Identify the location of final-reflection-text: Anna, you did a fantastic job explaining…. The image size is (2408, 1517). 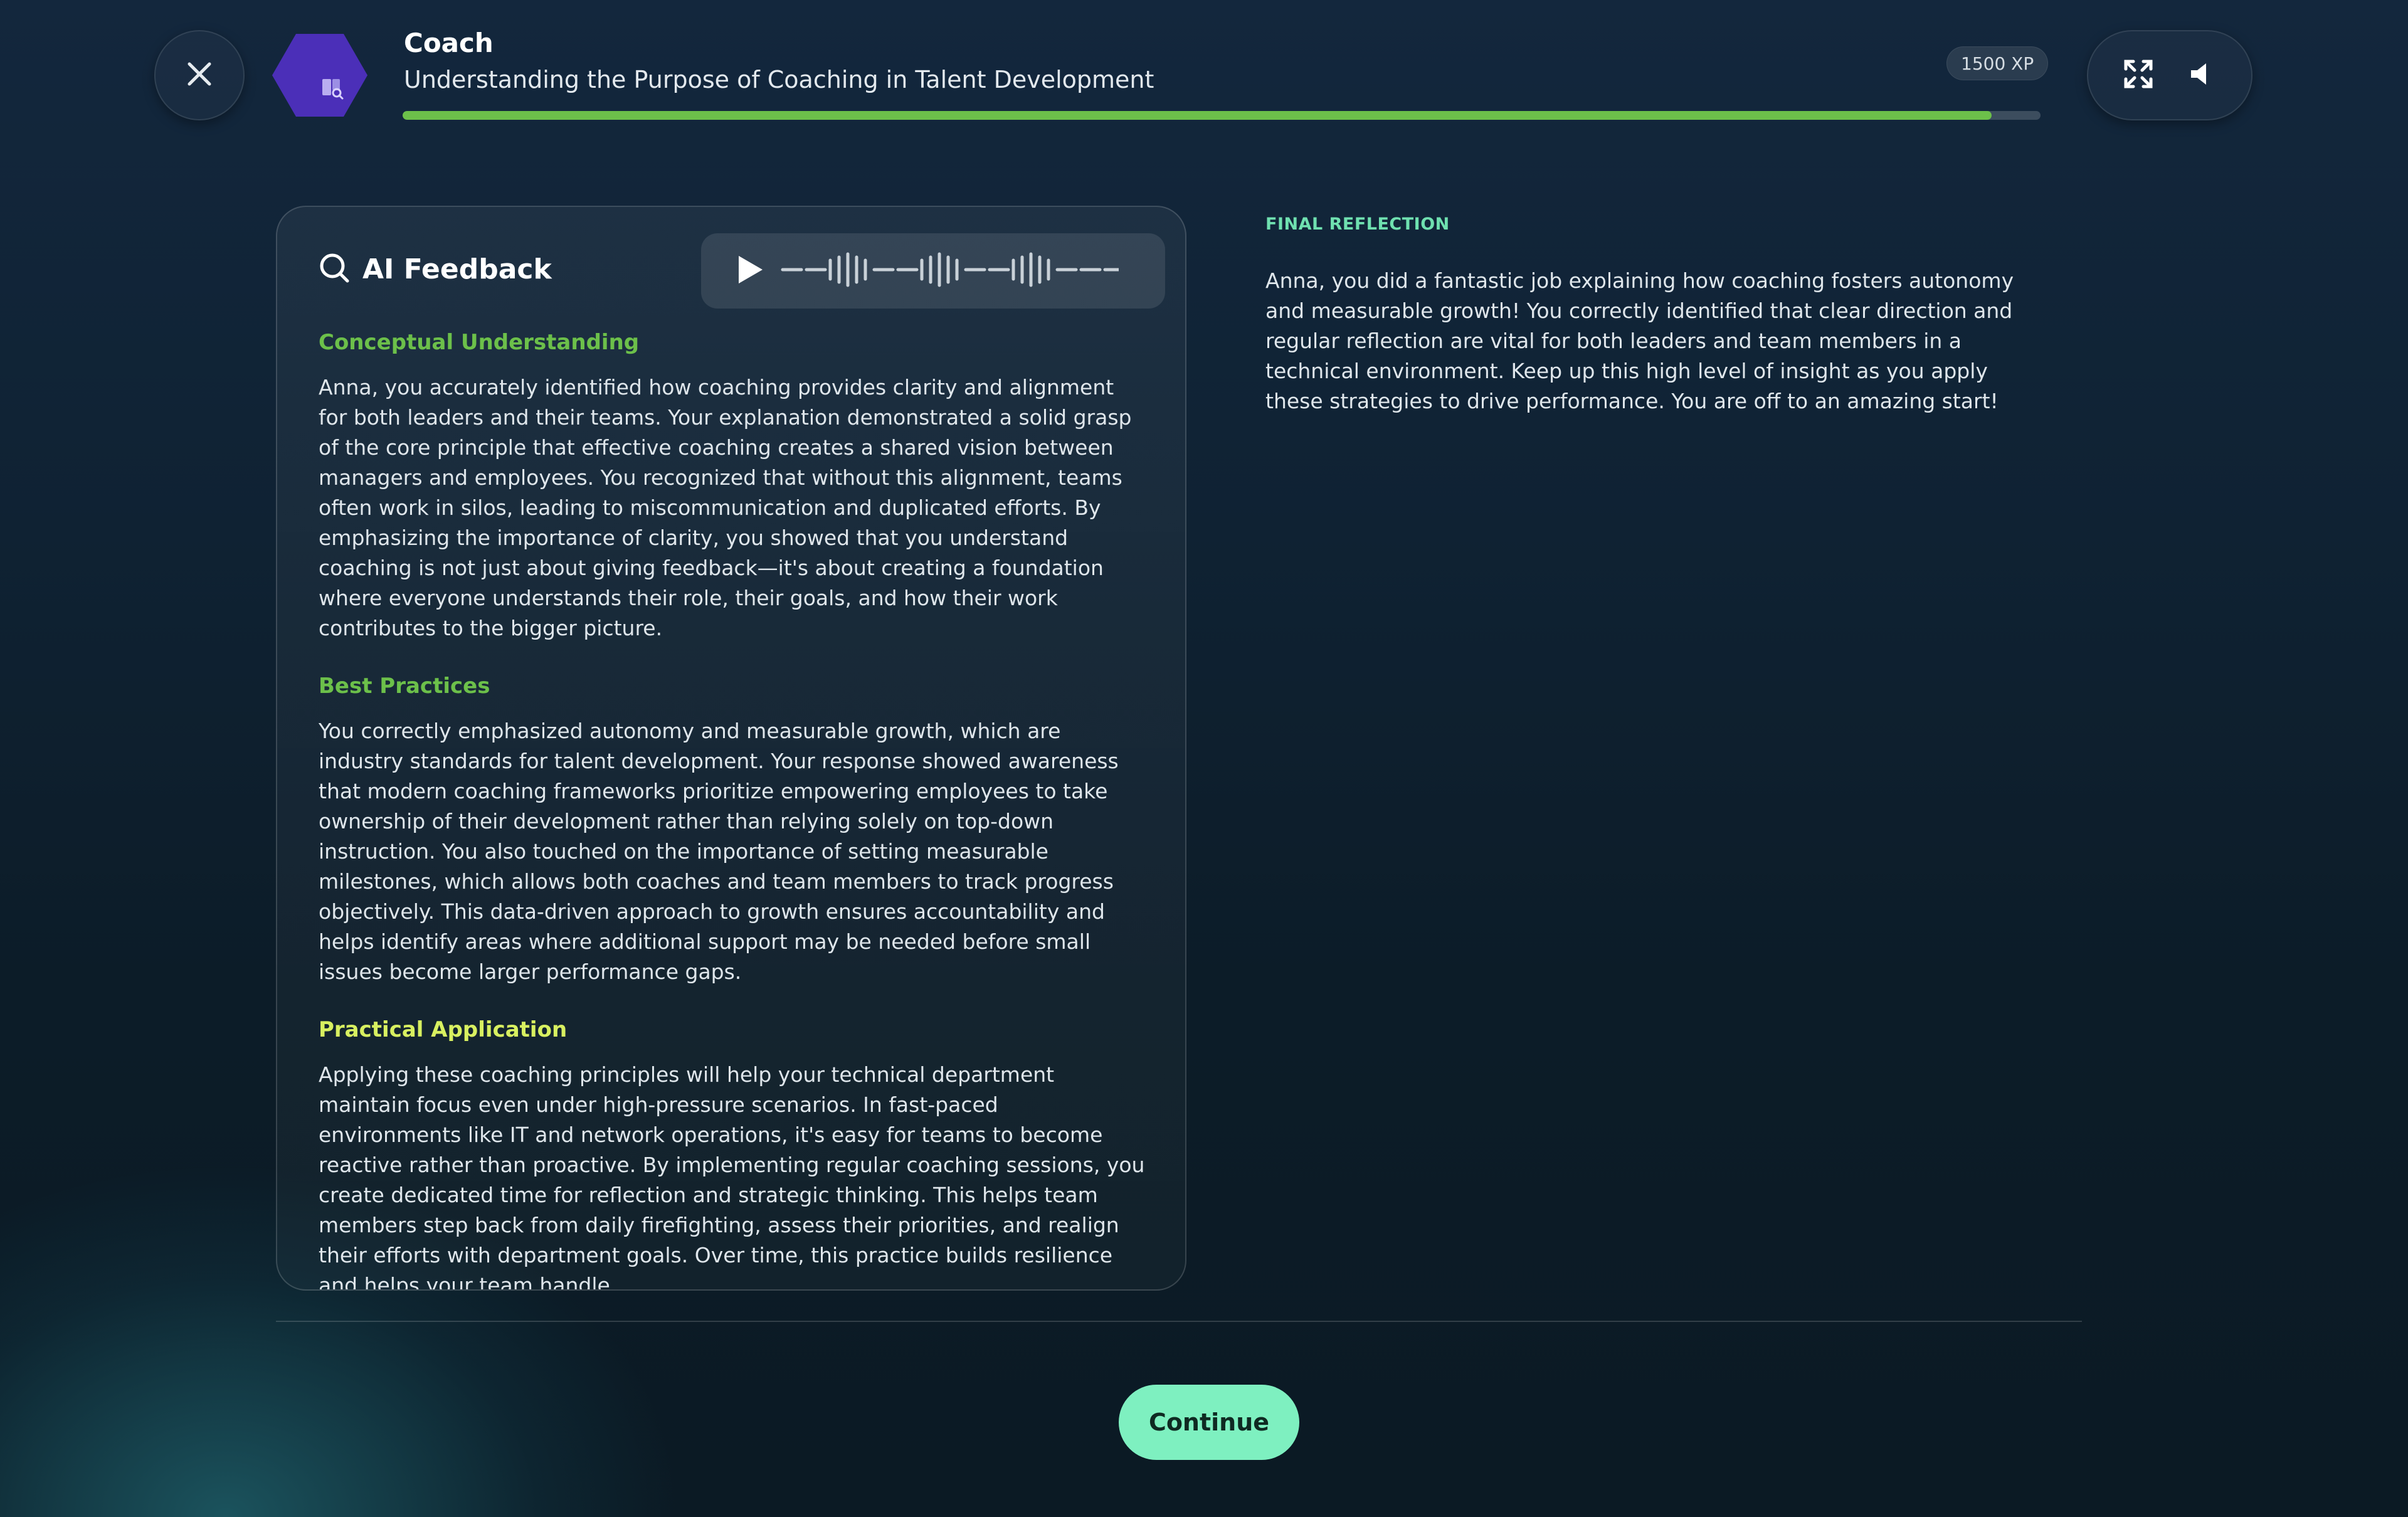
(1639, 340).